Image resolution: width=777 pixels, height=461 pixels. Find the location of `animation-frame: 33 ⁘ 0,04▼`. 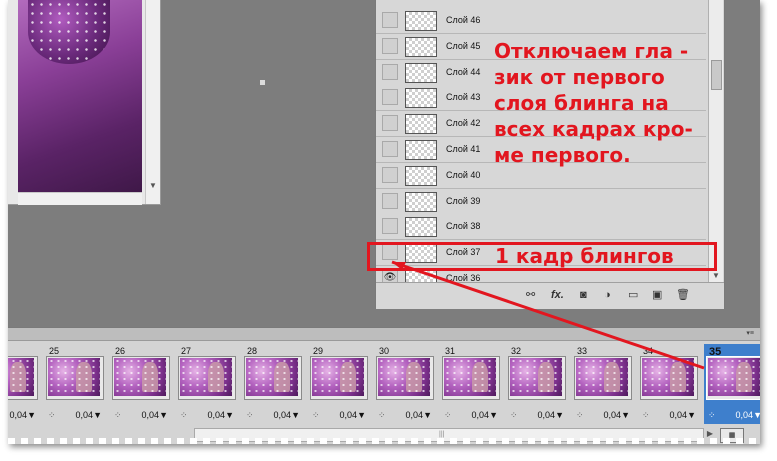

animation-frame: 33 ⁘ 0,04▼ is located at coordinates (603, 384).